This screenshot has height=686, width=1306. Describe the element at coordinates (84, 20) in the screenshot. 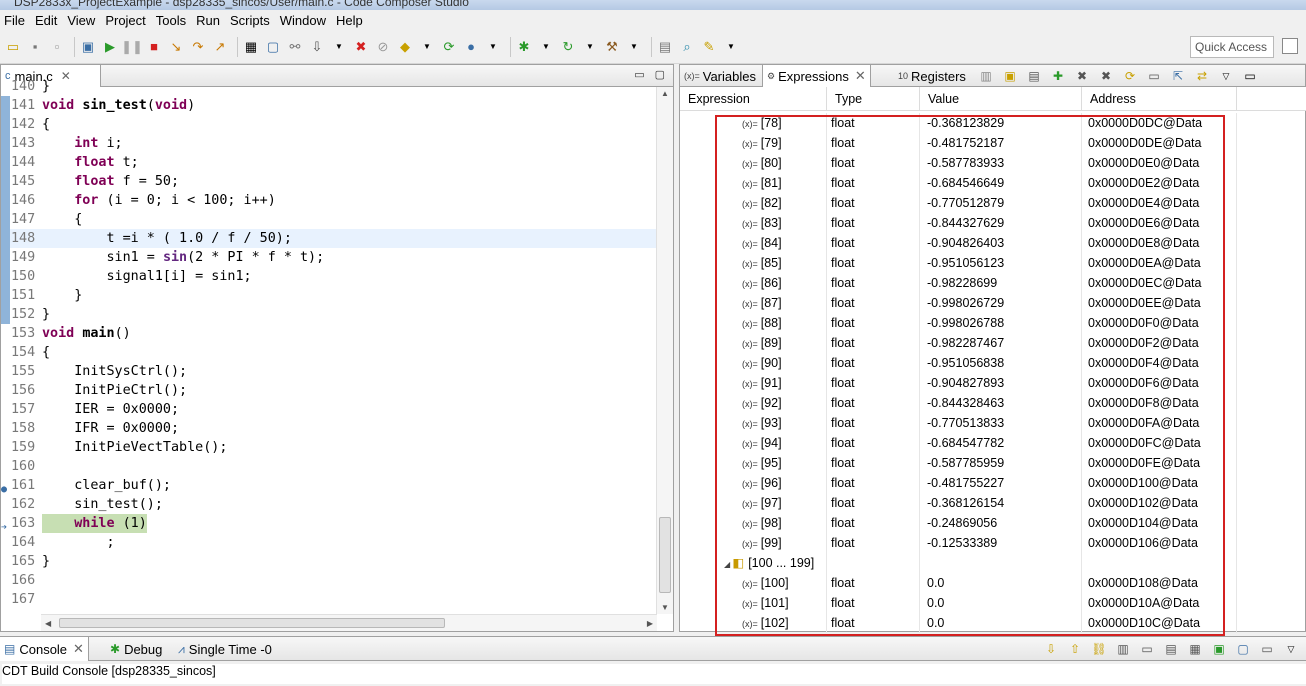

I see `menu-view: View` at that location.